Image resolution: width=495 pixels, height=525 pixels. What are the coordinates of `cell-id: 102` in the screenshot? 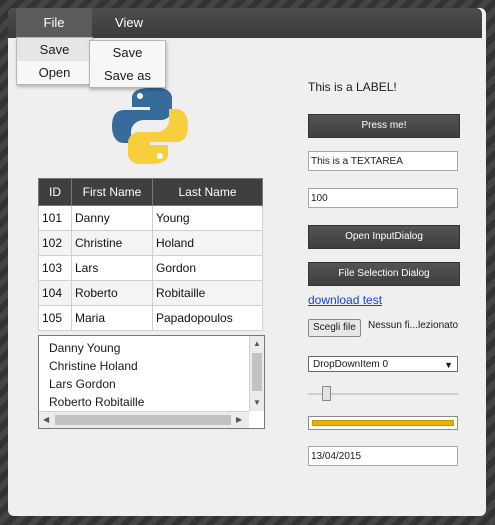 It's located at (55, 243).